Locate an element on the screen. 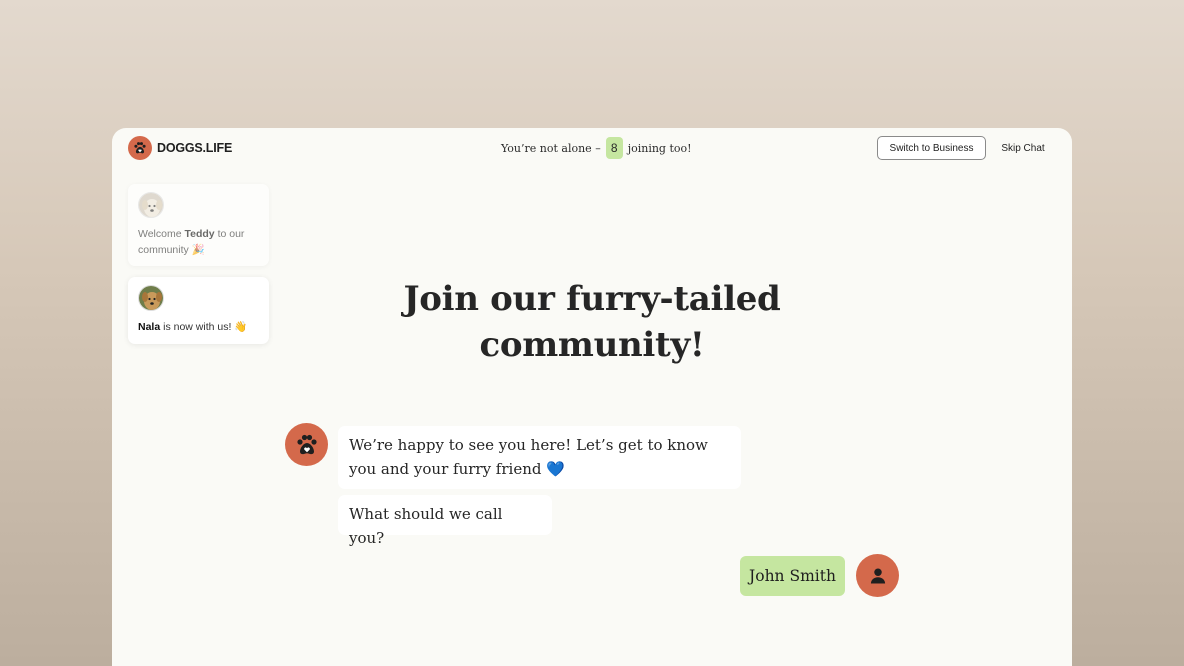 The image size is (1184, 666). user-icon is located at coordinates (877, 575).